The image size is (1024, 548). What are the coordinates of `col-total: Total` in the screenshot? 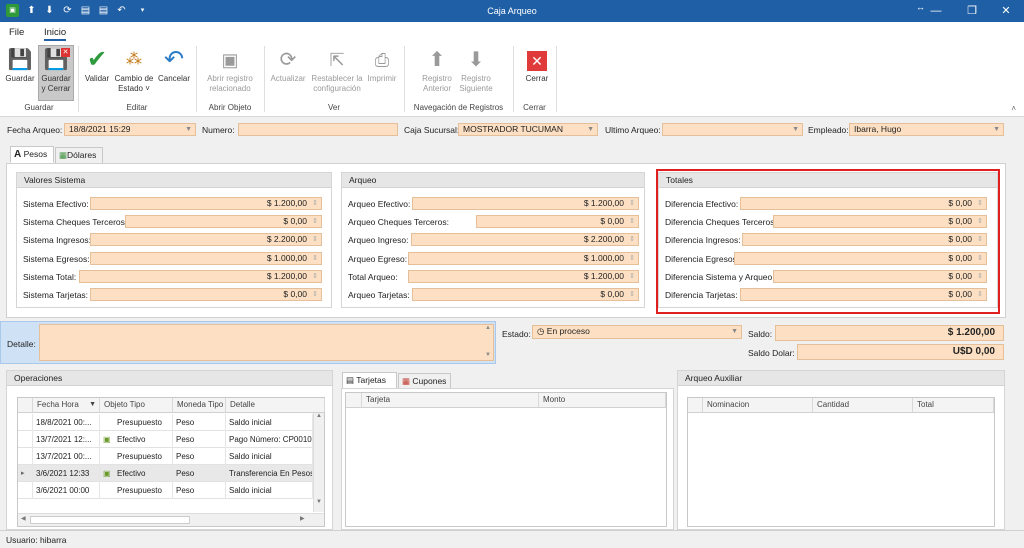 It's located at (953, 405).